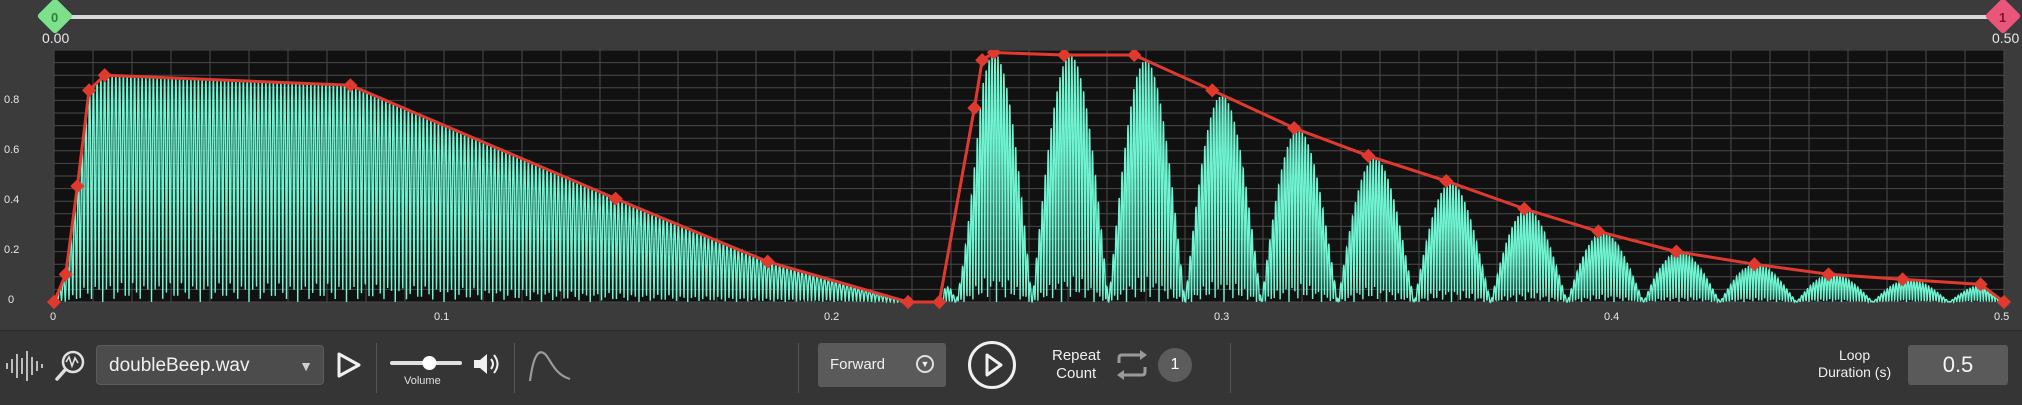 Image resolution: width=2022 pixels, height=405 pixels. What do you see at coordinates (55, 17) in the screenshot?
I see `range-start-handle-label: 0` at bounding box center [55, 17].